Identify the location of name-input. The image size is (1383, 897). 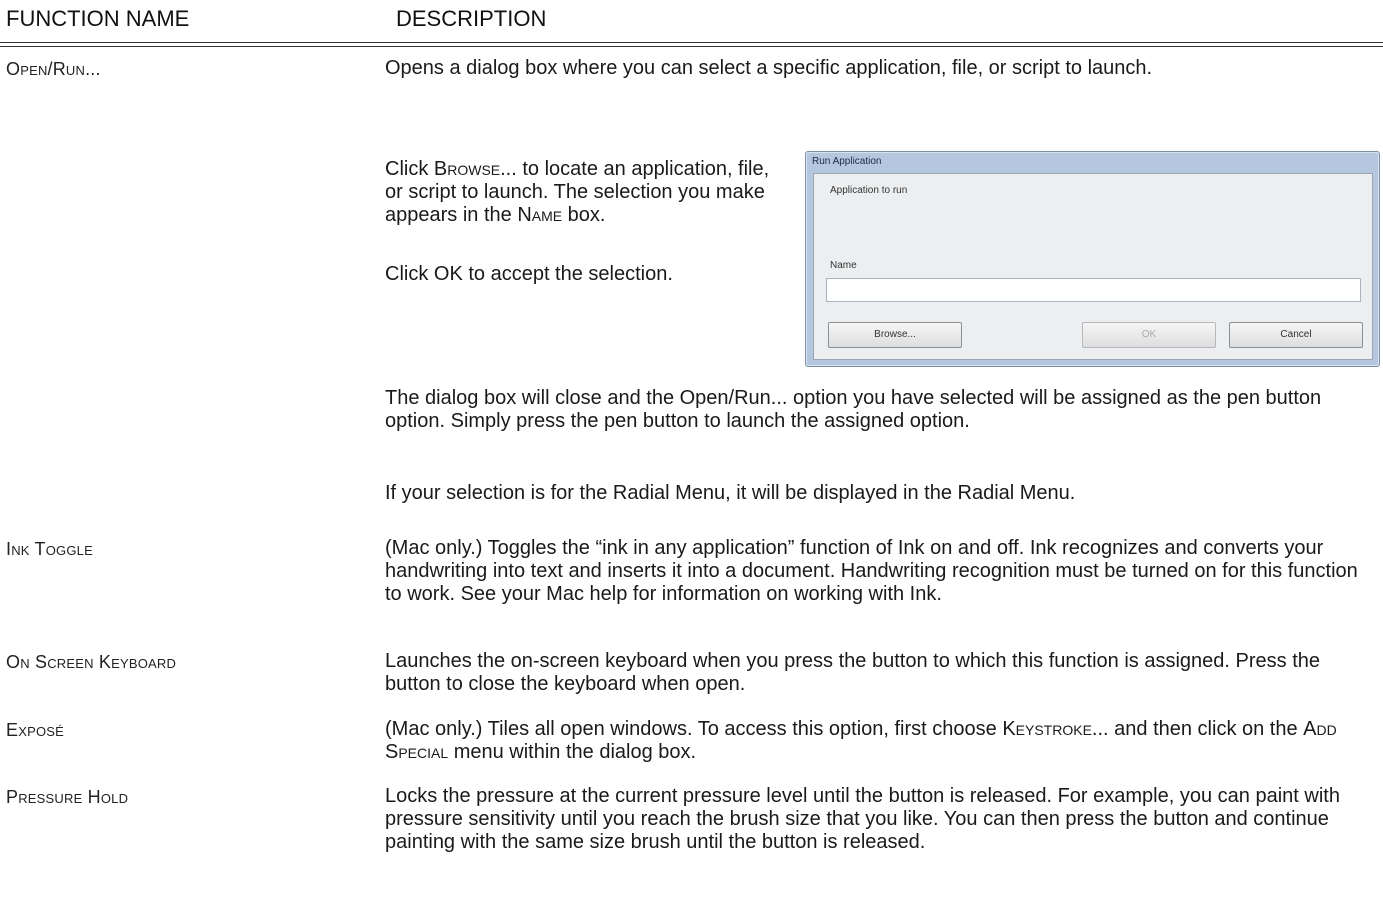
(1093, 290).